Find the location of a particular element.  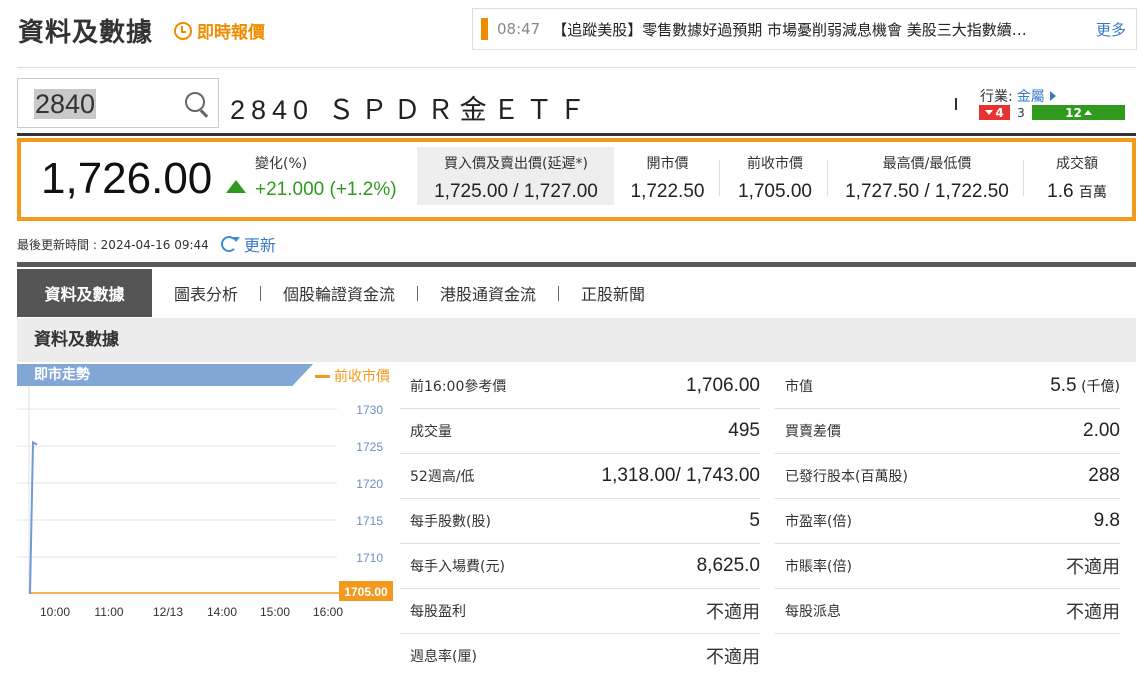

ticker-time: 08:47 is located at coordinates (519, 29).